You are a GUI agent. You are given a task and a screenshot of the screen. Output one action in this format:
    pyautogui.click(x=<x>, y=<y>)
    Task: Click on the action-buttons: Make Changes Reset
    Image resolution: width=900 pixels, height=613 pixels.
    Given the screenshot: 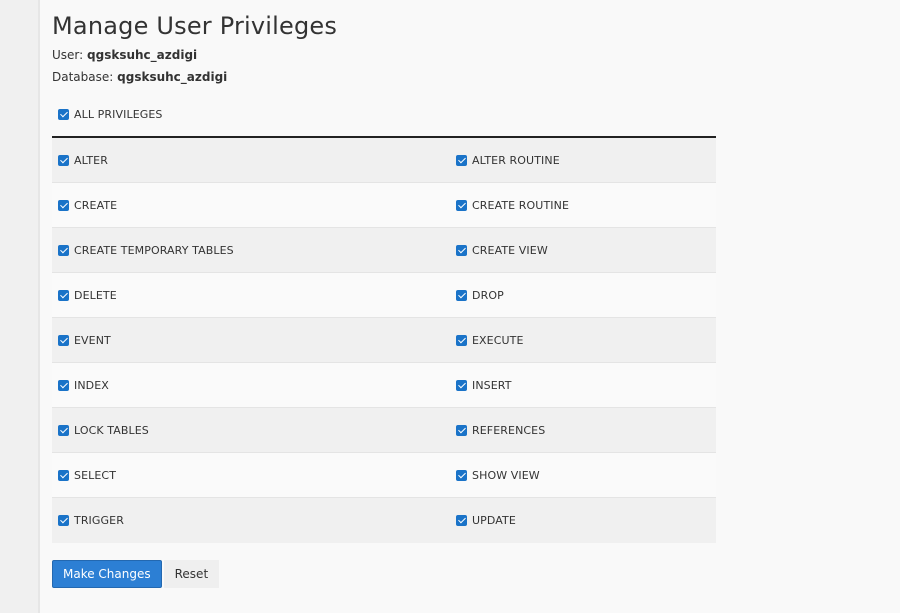 What is the action you would take?
    pyautogui.click(x=136, y=574)
    